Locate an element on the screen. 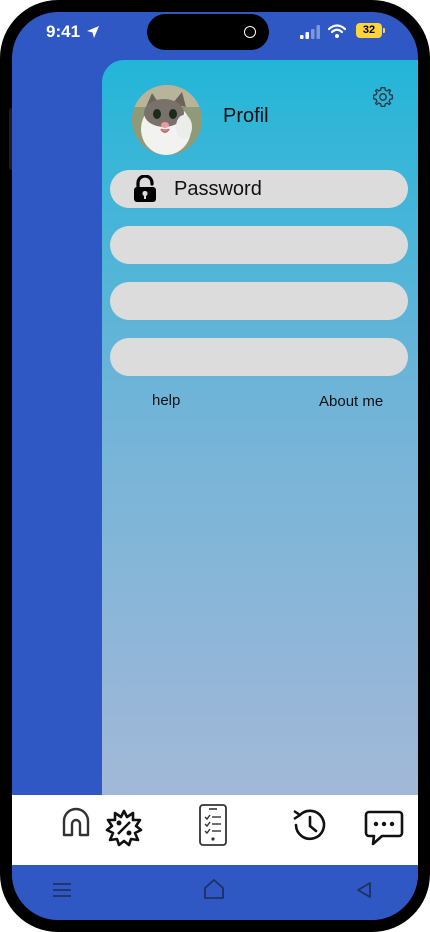 Image resolution: width=430 pixels, height=932 pixels. cellular-signal-icon is located at coordinates (310, 32).